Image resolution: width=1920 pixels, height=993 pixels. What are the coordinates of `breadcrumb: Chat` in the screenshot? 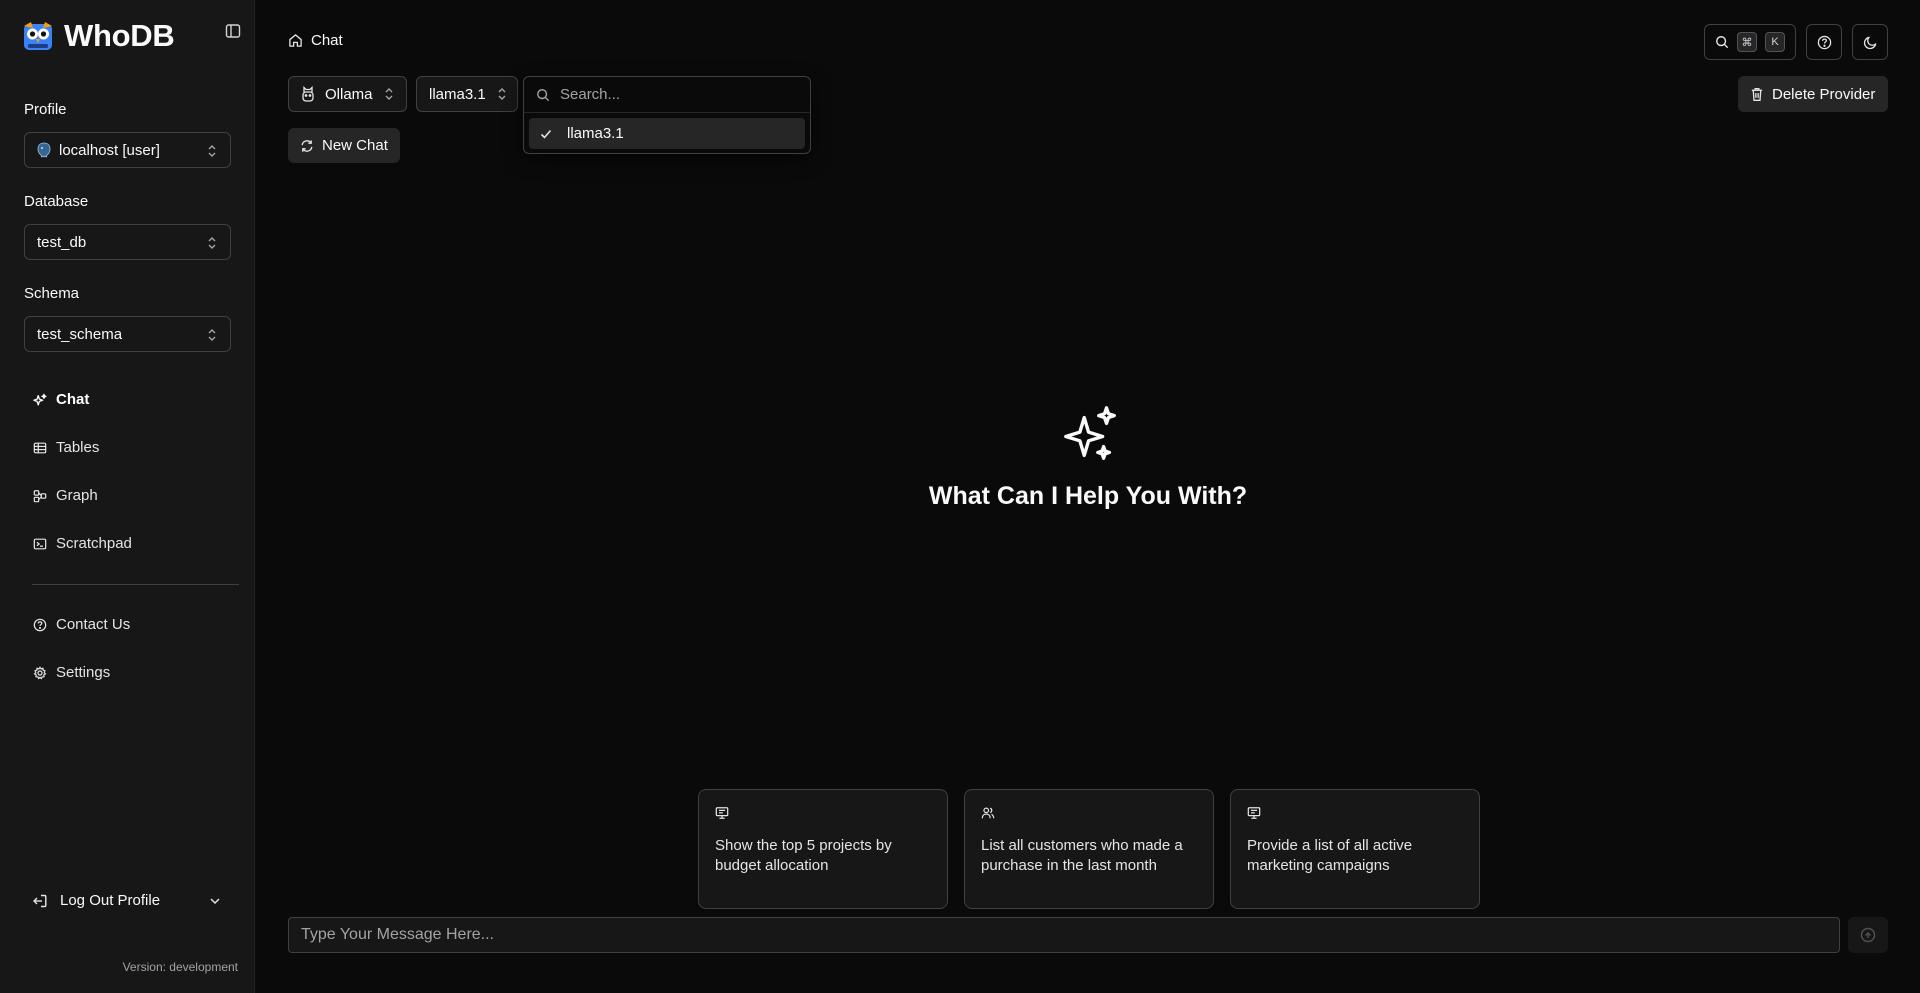 It's located at (315, 40).